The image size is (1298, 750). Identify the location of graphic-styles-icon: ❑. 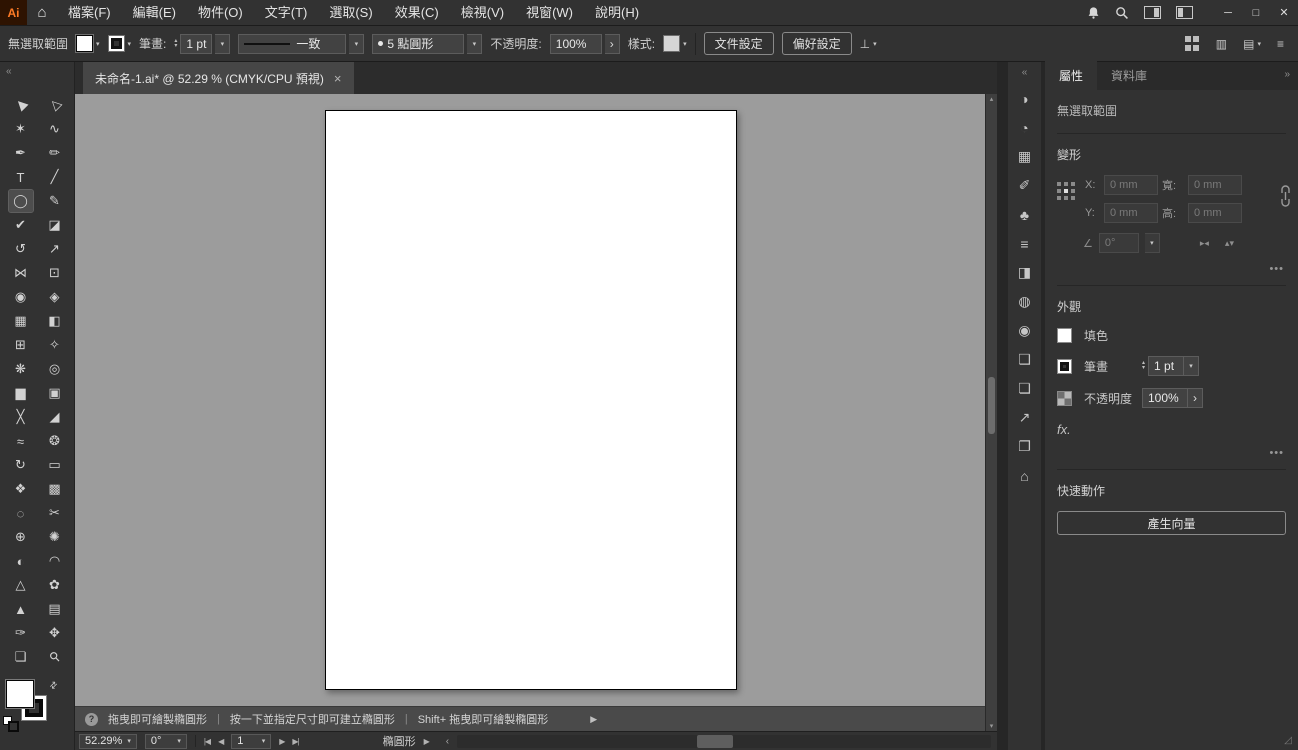
(1024, 359).